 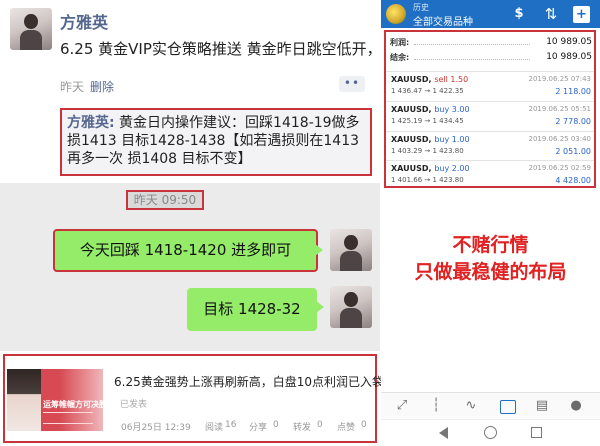 What do you see at coordinates (72, 87) in the screenshot?
I see `moment-time: 昨天` at bounding box center [72, 87].